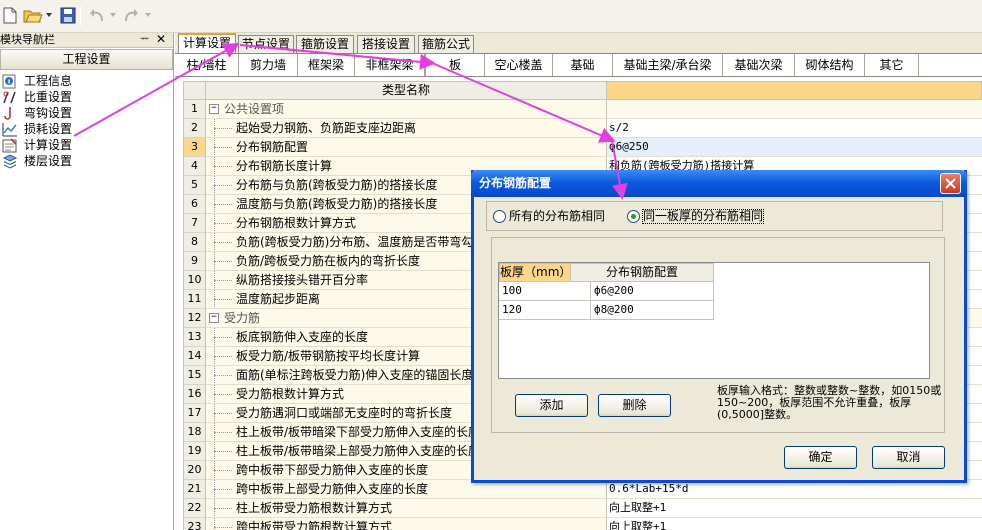 This screenshot has height=530, width=982. I want to click on column-header-thickness: 板厚（mm）, so click(535, 272).